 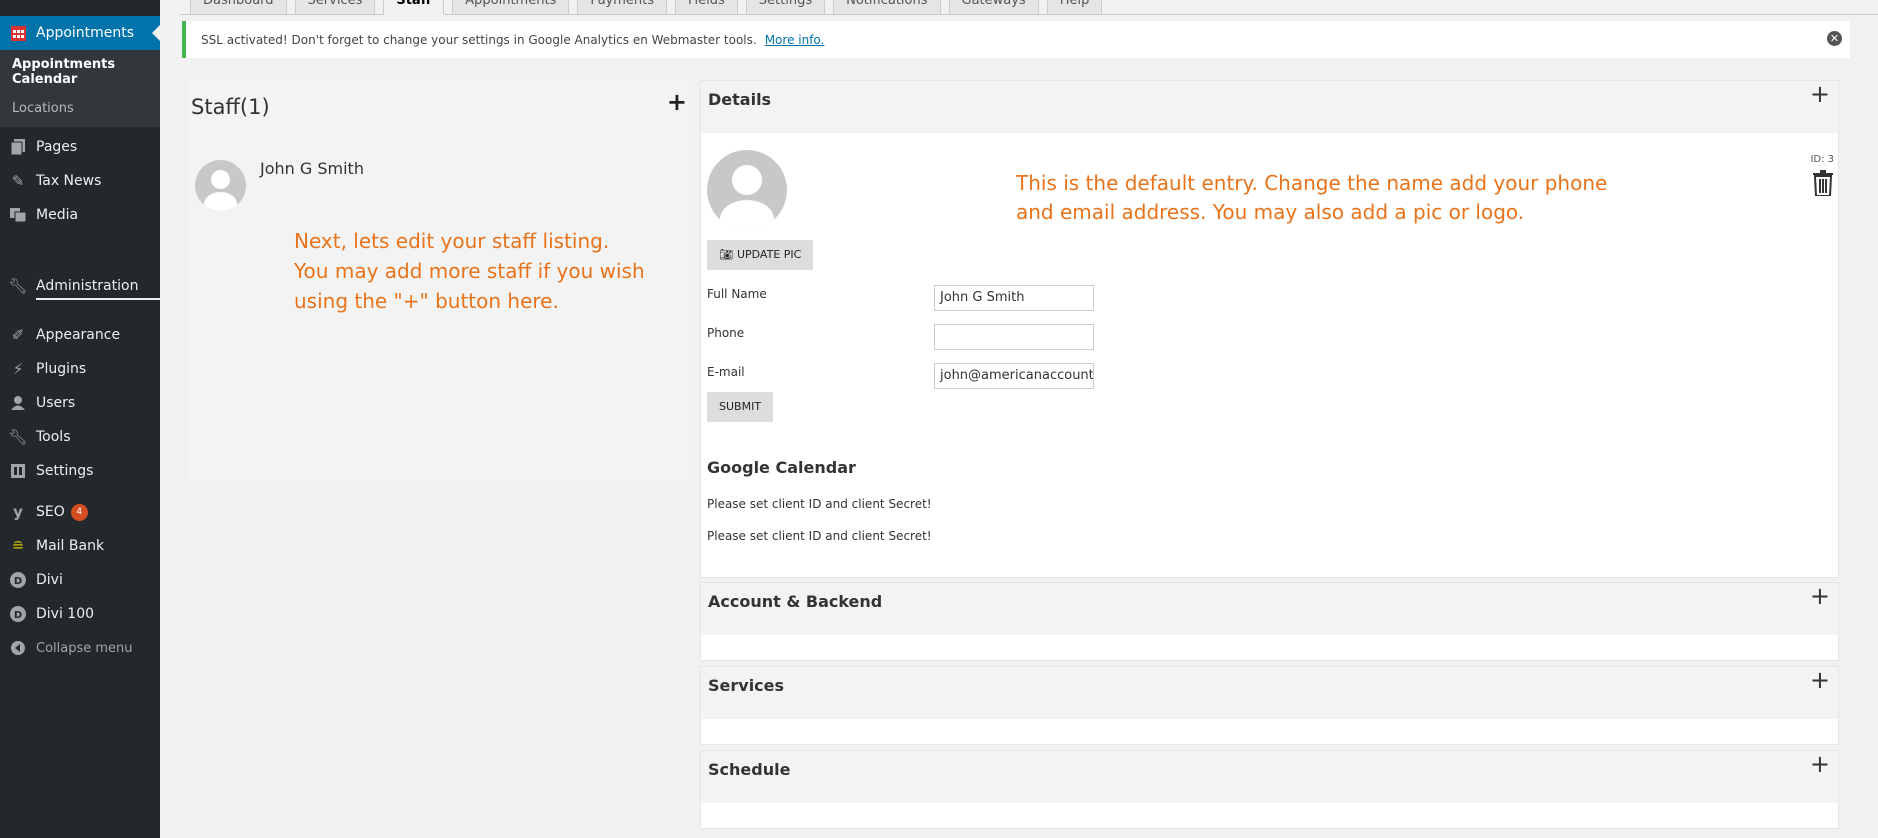 What do you see at coordinates (18, 403) in the screenshot?
I see `user-icon` at bounding box center [18, 403].